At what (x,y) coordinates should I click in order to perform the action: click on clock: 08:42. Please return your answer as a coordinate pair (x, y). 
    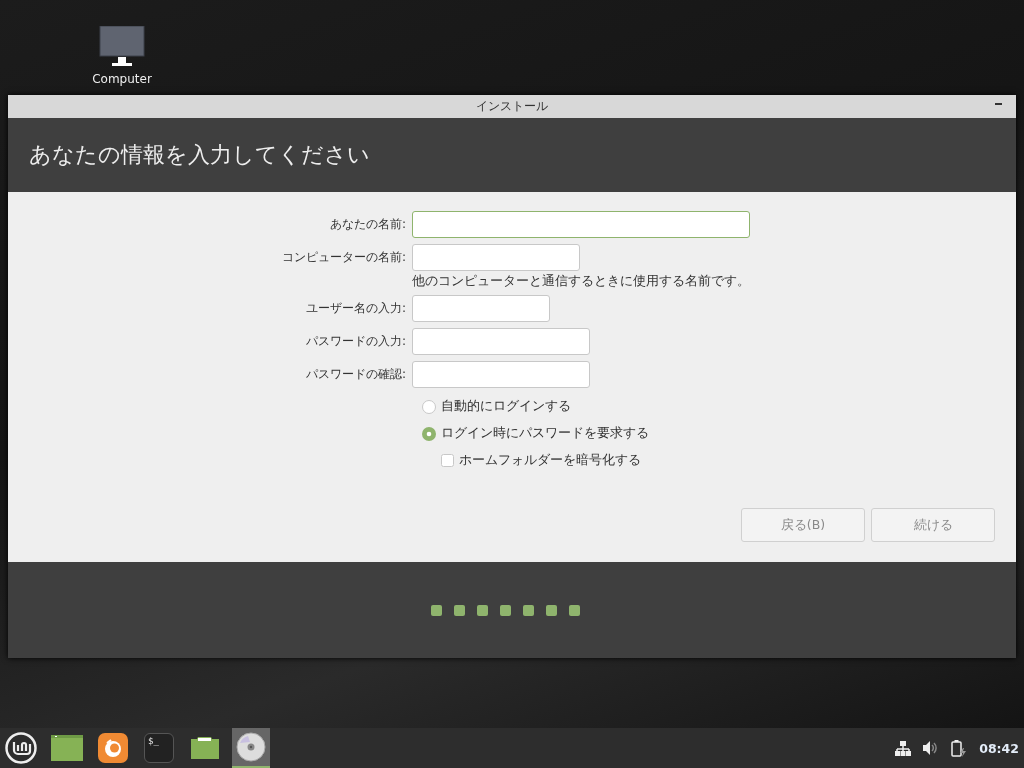
    Looking at the image, I should click on (999, 748).